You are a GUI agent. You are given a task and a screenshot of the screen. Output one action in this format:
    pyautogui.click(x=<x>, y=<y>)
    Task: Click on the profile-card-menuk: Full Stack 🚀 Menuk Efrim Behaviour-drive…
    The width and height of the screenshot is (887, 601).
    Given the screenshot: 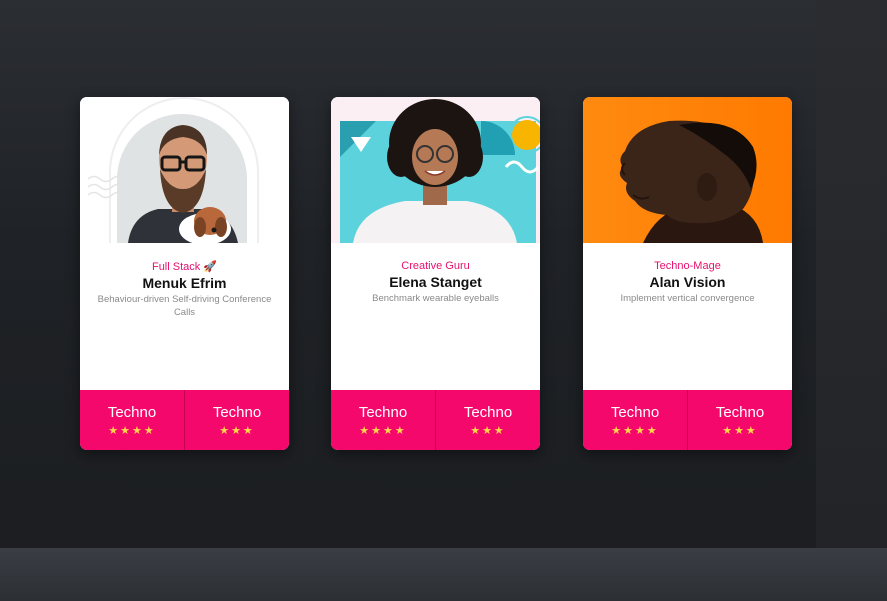 What is the action you would take?
    pyautogui.click(x=184, y=273)
    